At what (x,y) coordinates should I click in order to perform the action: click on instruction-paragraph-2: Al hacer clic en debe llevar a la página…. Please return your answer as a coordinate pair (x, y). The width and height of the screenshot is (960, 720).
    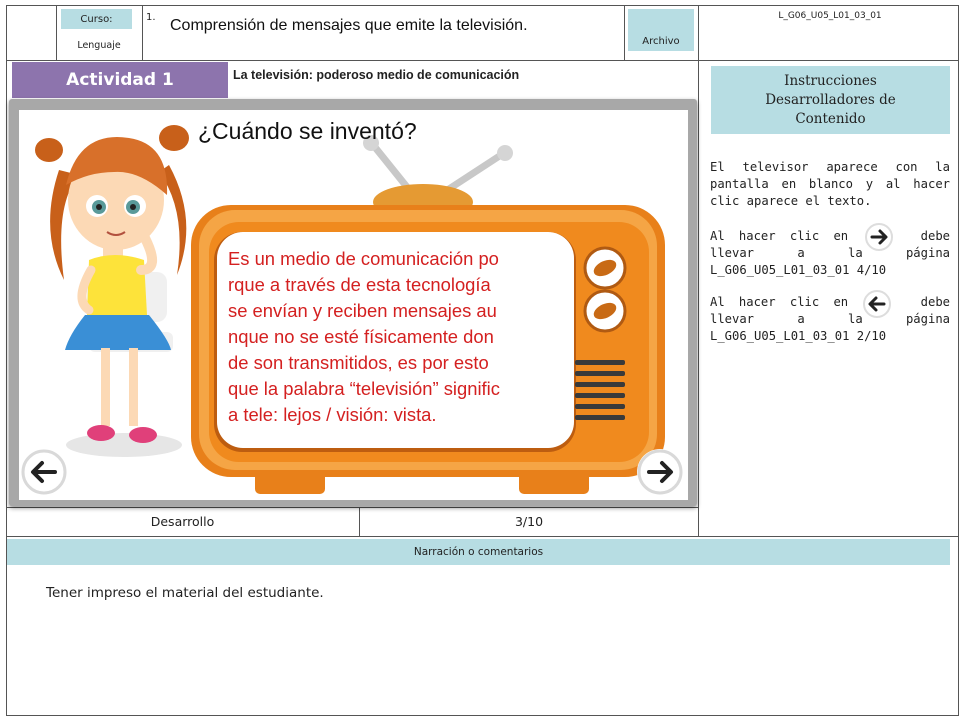
    Looking at the image, I should click on (830, 253).